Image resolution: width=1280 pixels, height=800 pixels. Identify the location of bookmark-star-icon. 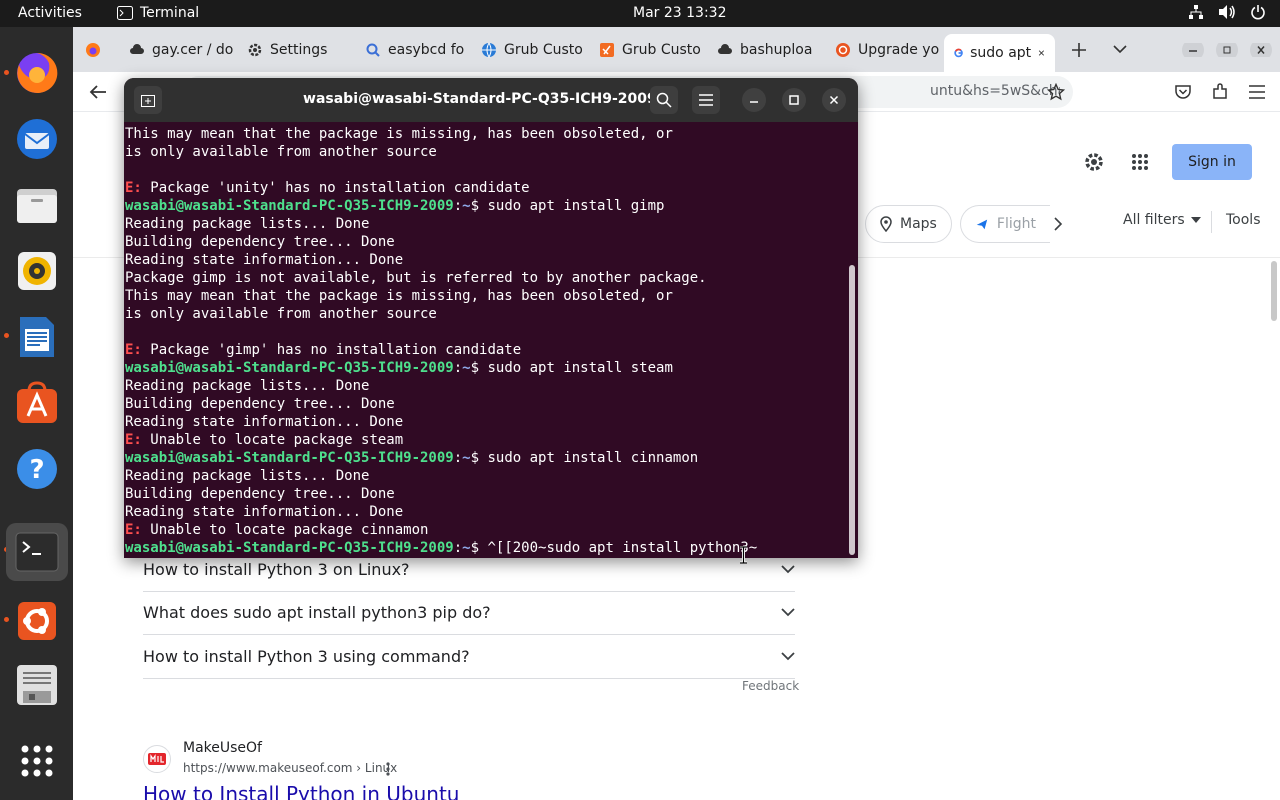
(1056, 92).